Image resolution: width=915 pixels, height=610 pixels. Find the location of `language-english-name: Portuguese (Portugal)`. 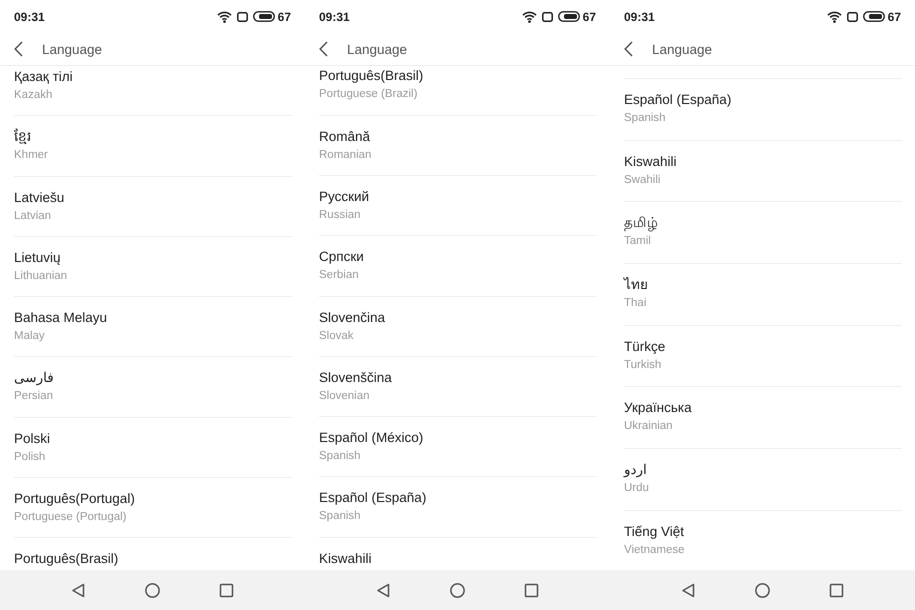

language-english-name: Portuguese (Portugal) is located at coordinates (70, 518).